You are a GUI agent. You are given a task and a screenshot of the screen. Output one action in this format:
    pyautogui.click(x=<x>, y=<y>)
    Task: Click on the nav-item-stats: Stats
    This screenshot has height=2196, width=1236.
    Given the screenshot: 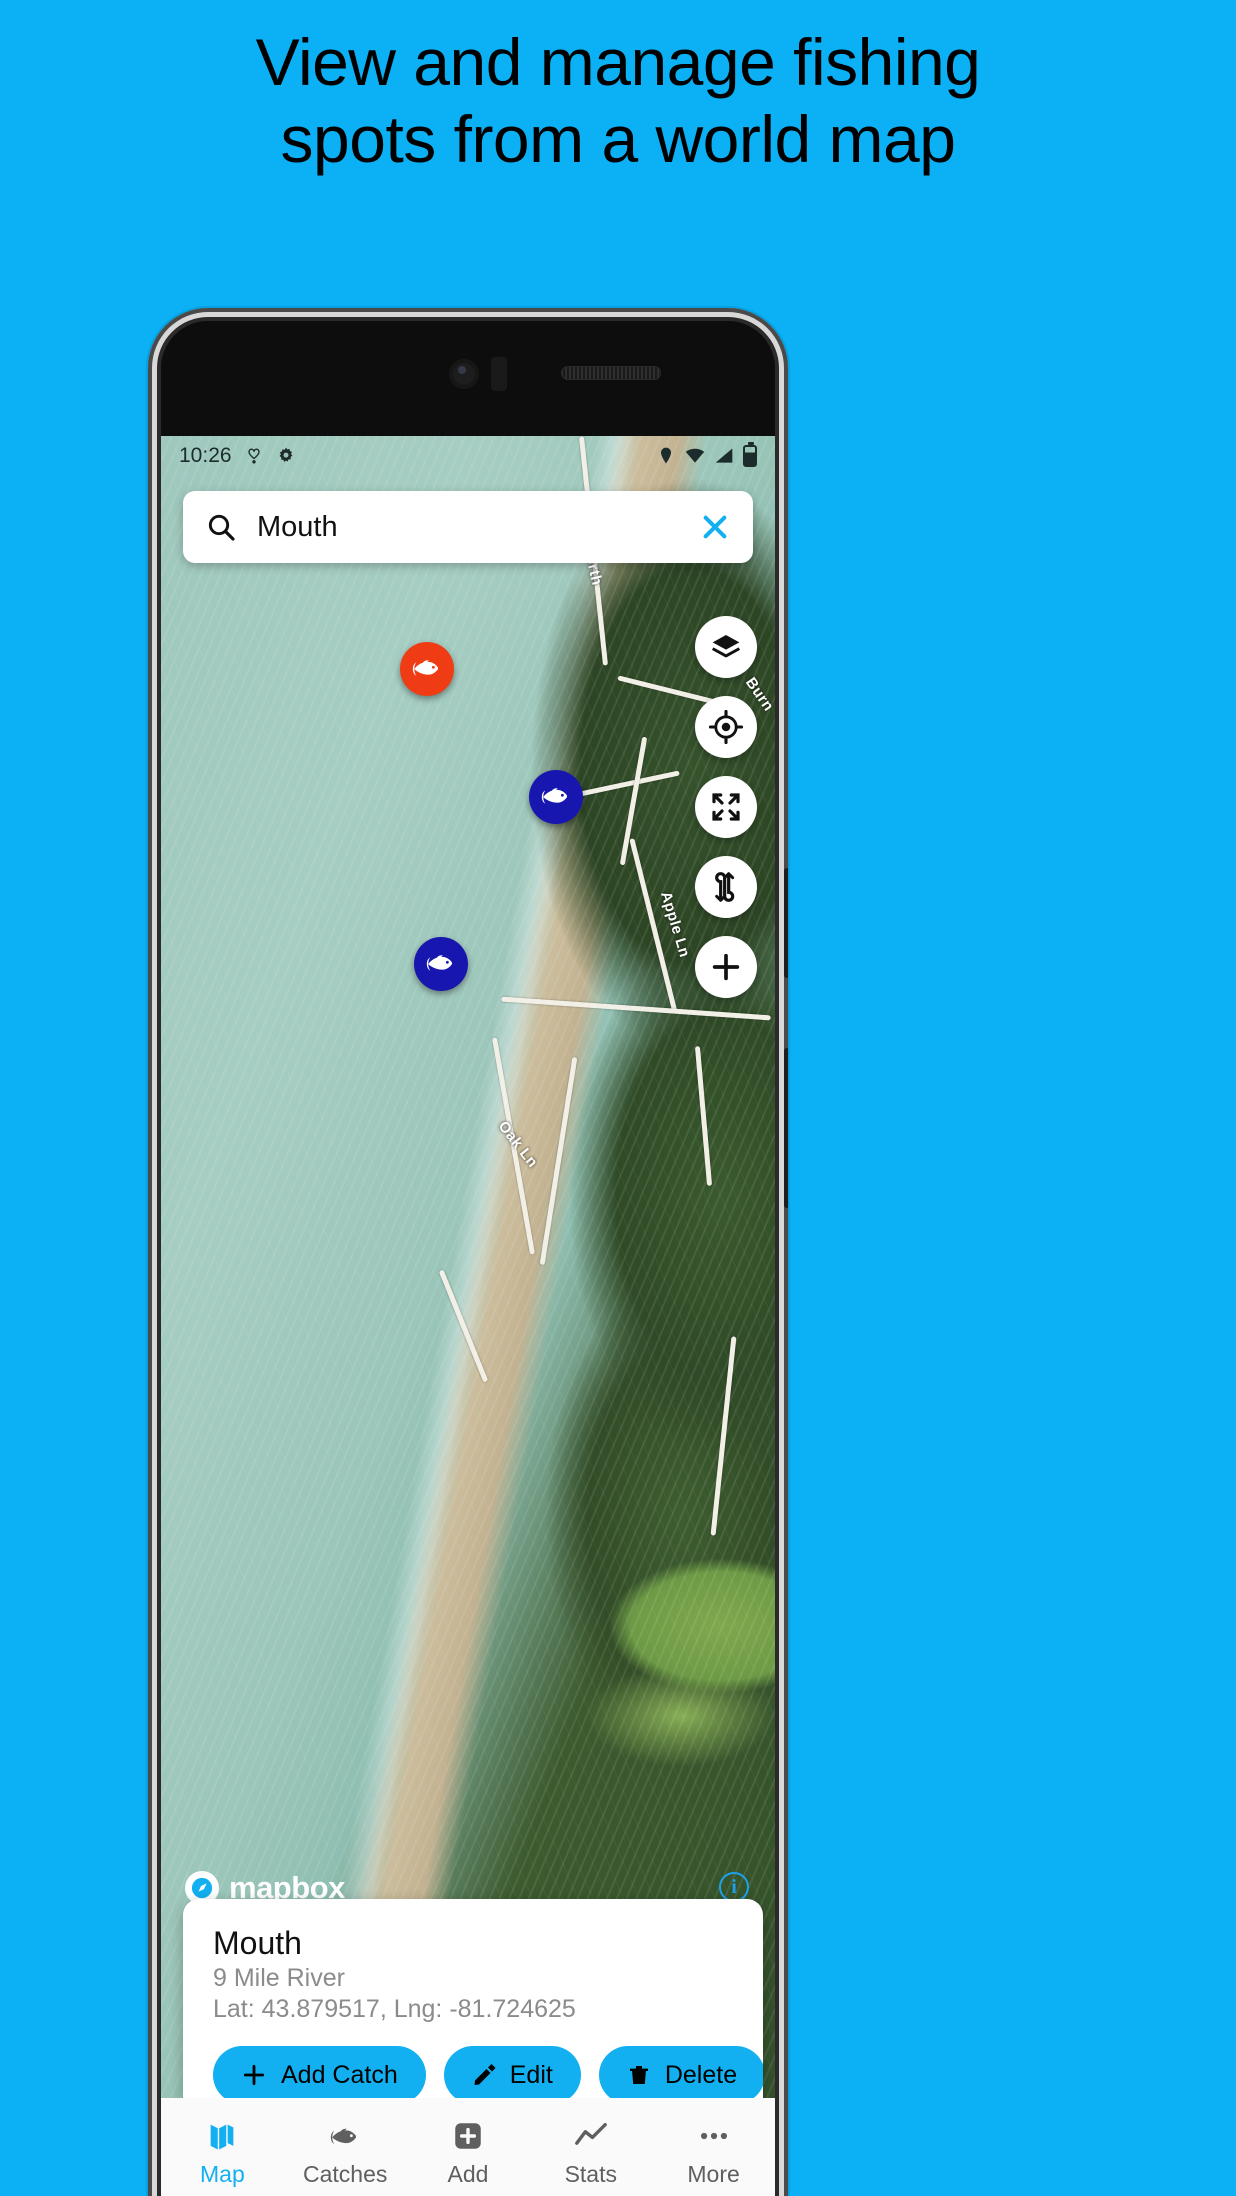 What is the action you would take?
    pyautogui.click(x=590, y=2153)
    